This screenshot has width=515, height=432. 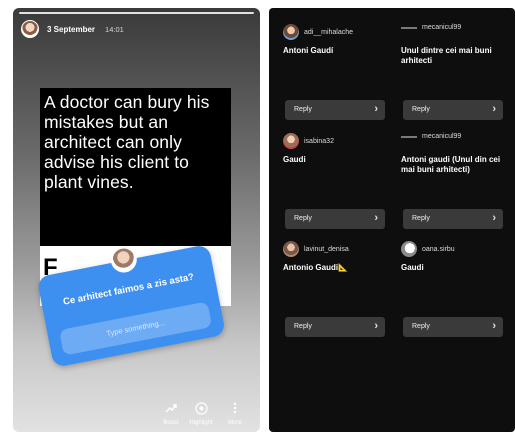 I want to click on trend-up-icon, so click(x=171, y=410).